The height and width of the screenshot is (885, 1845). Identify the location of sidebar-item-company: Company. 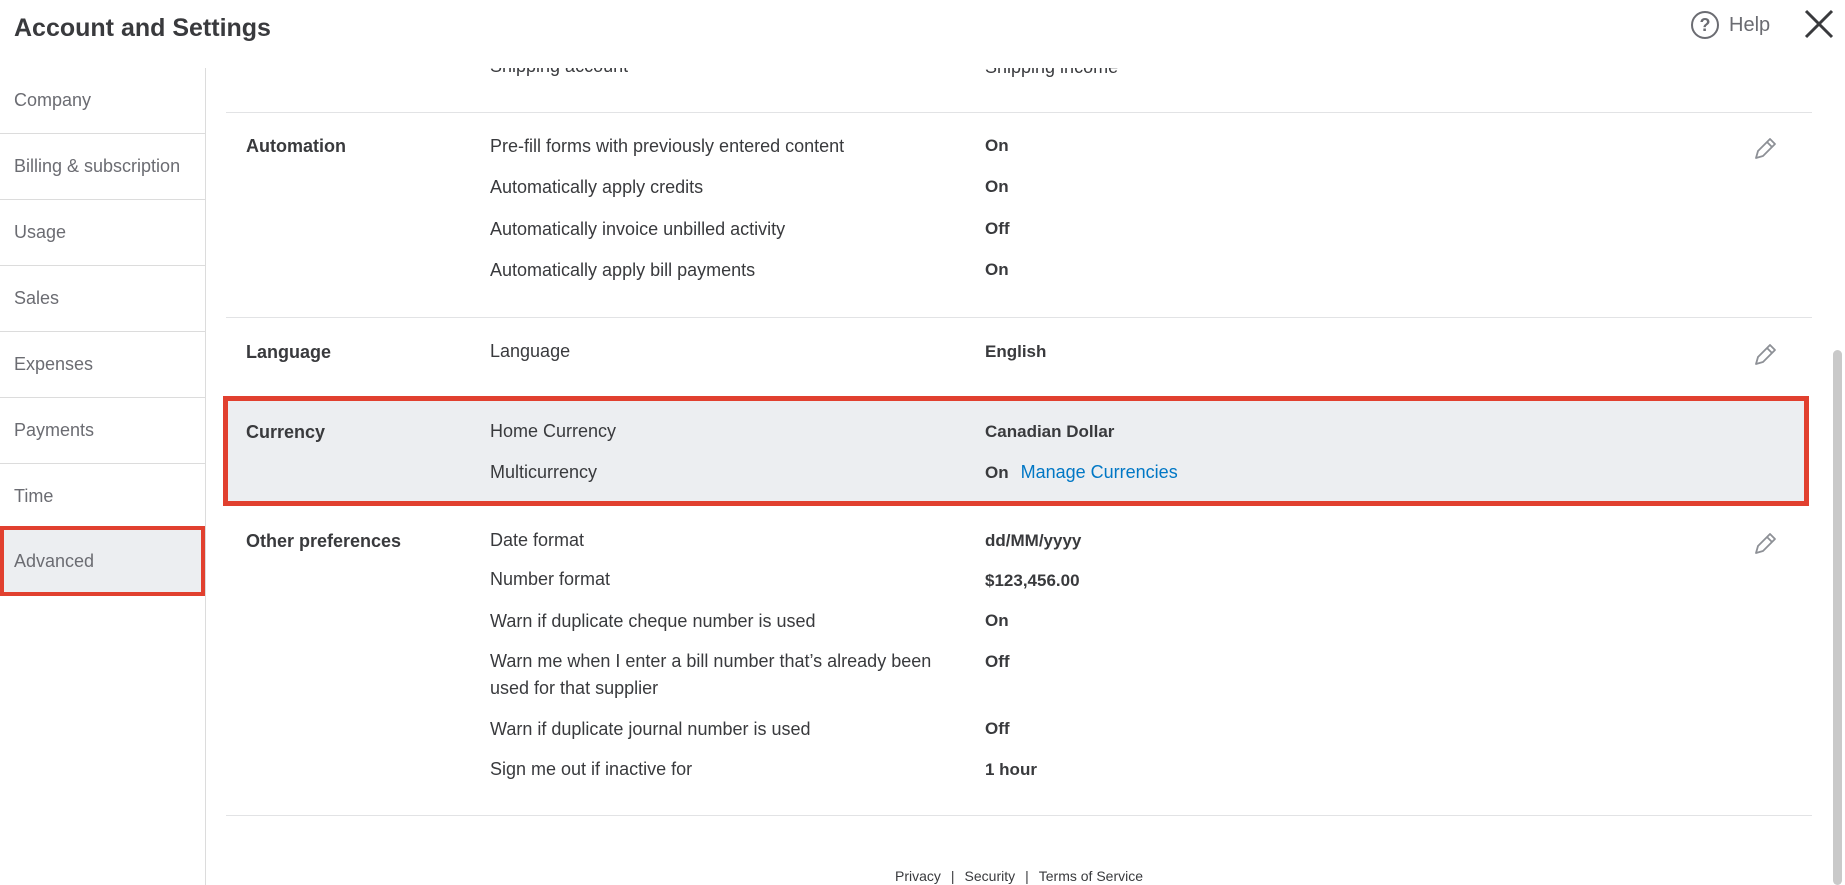
(102, 101).